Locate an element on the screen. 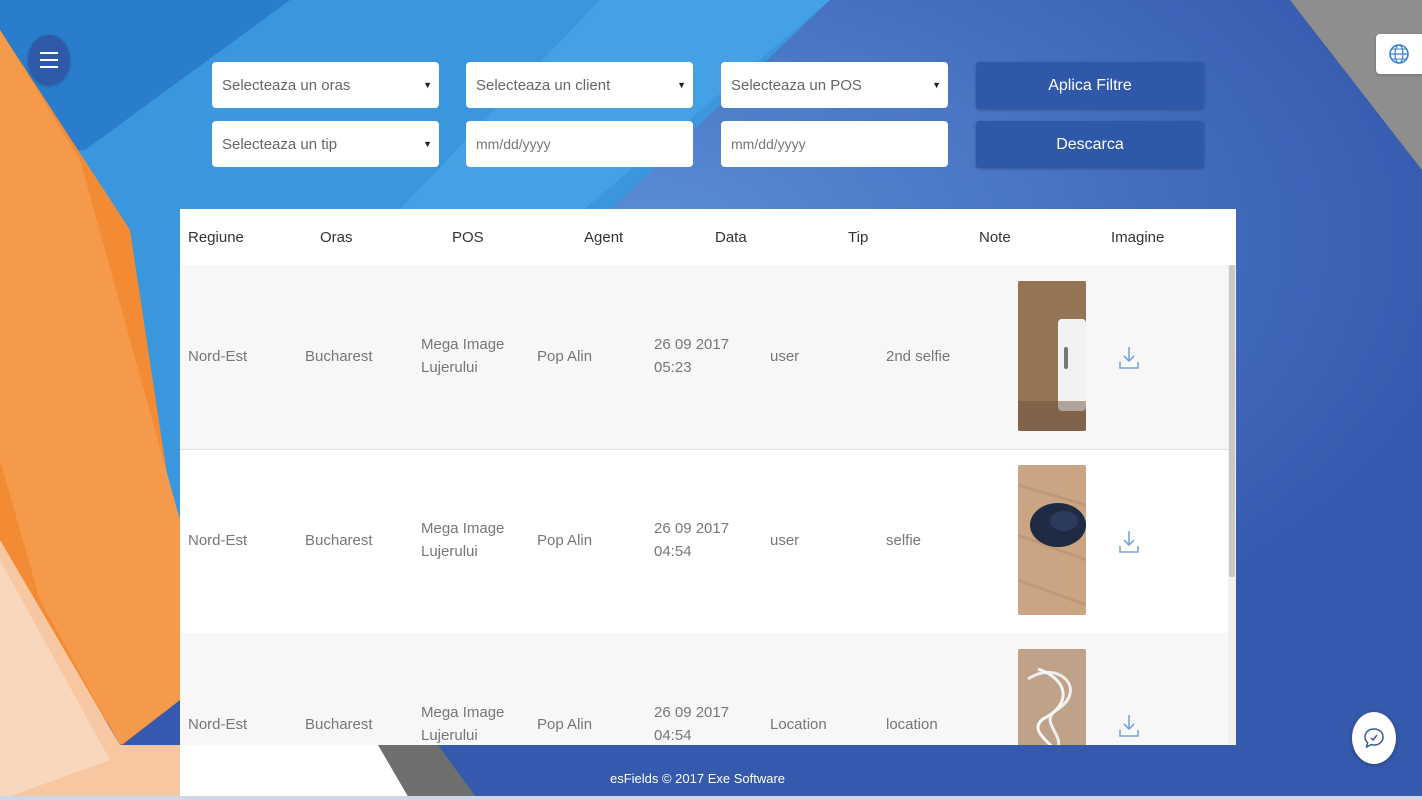 The height and width of the screenshot is (800, 1422). header-note: Note is located at coordinates (995, 237).